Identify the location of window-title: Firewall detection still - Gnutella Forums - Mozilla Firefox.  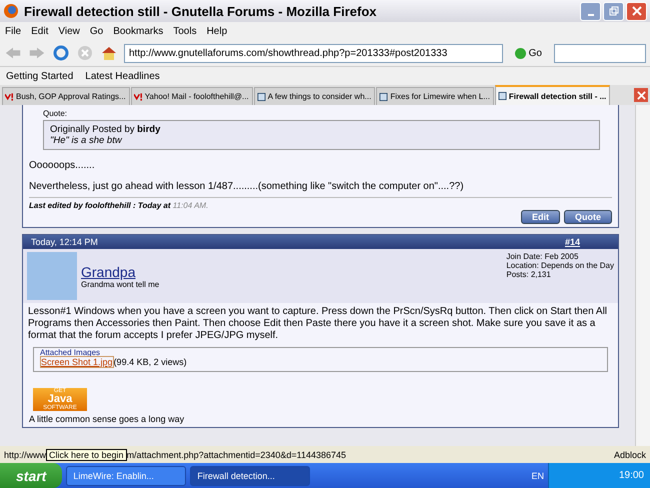
(201, 11).